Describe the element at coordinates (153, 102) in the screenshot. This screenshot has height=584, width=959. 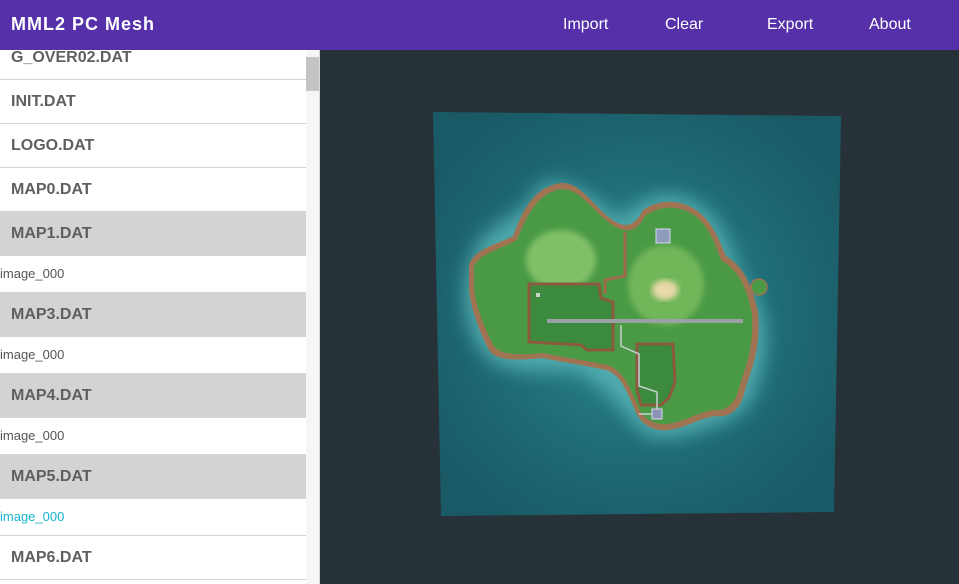
I see `file-row: INIT.DAT` at that location.